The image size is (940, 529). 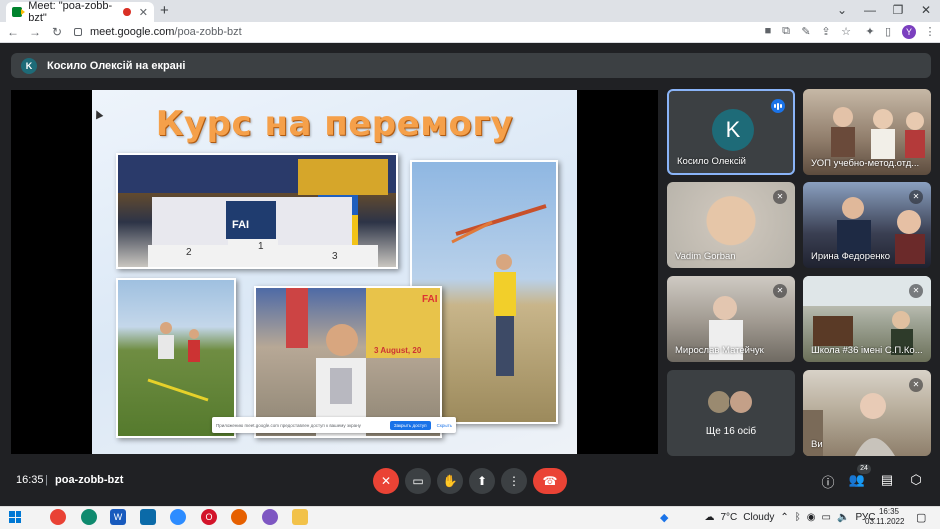 I want to click on leave-call-button: ☎, so click(x=550, y=481).